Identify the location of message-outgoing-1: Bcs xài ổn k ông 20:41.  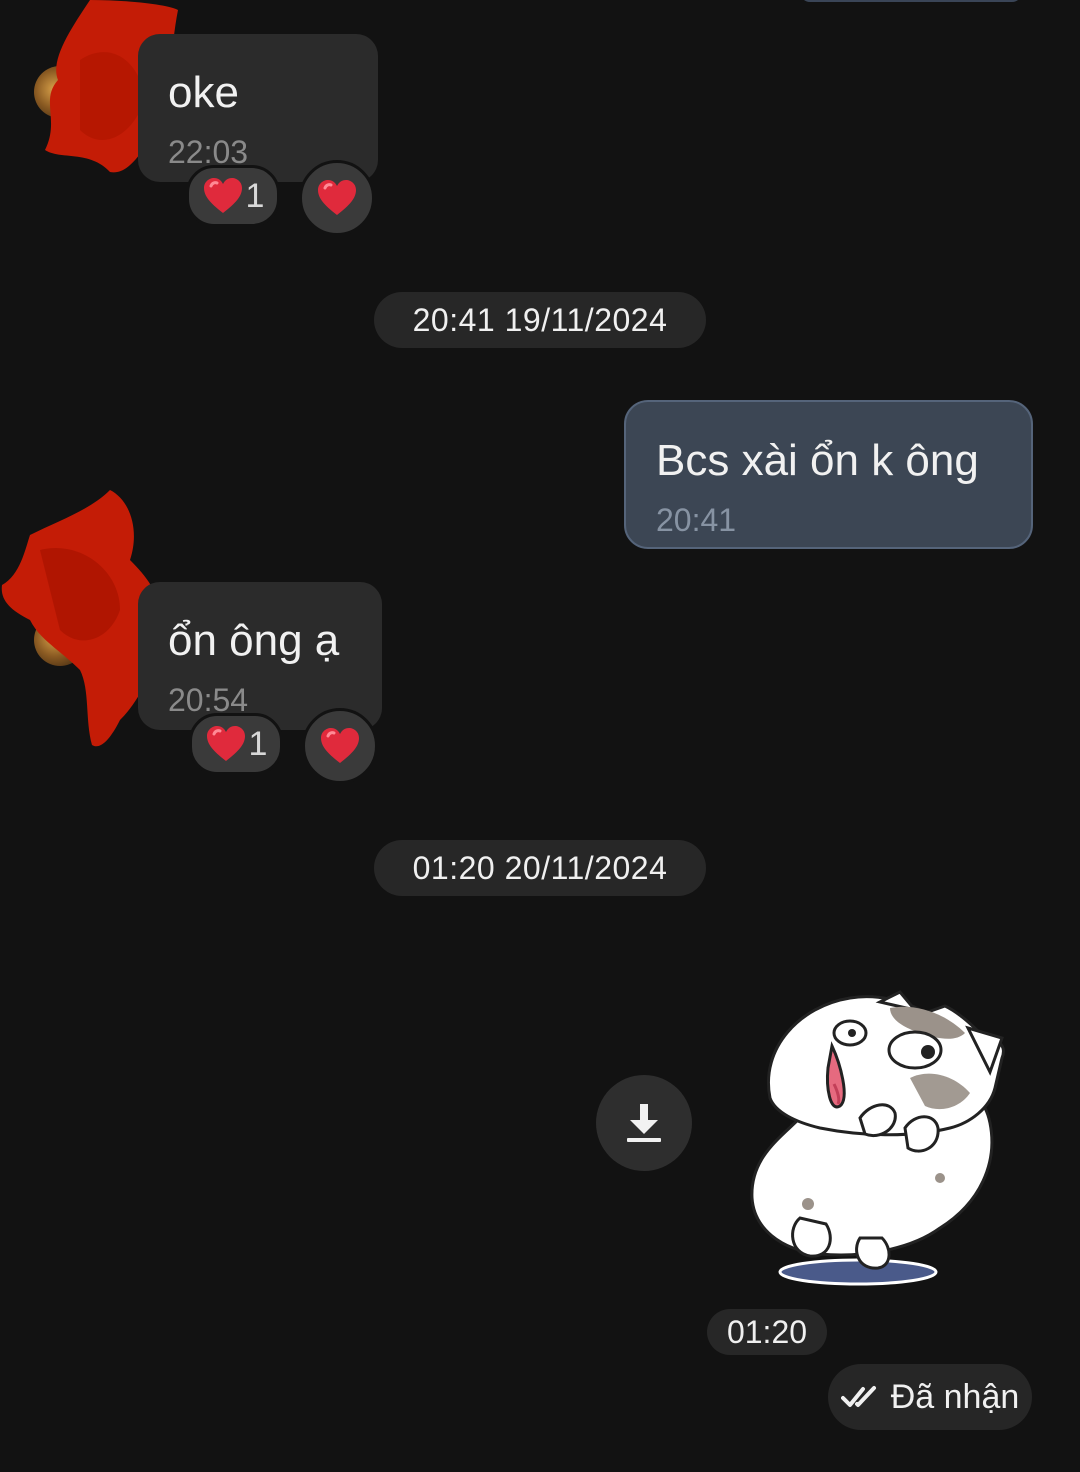
(828, 474).